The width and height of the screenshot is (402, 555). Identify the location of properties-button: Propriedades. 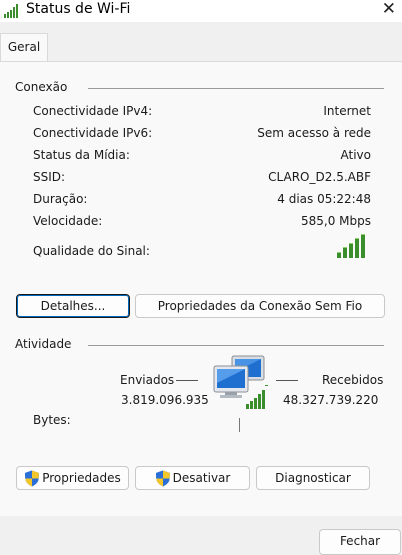
(72, 478).